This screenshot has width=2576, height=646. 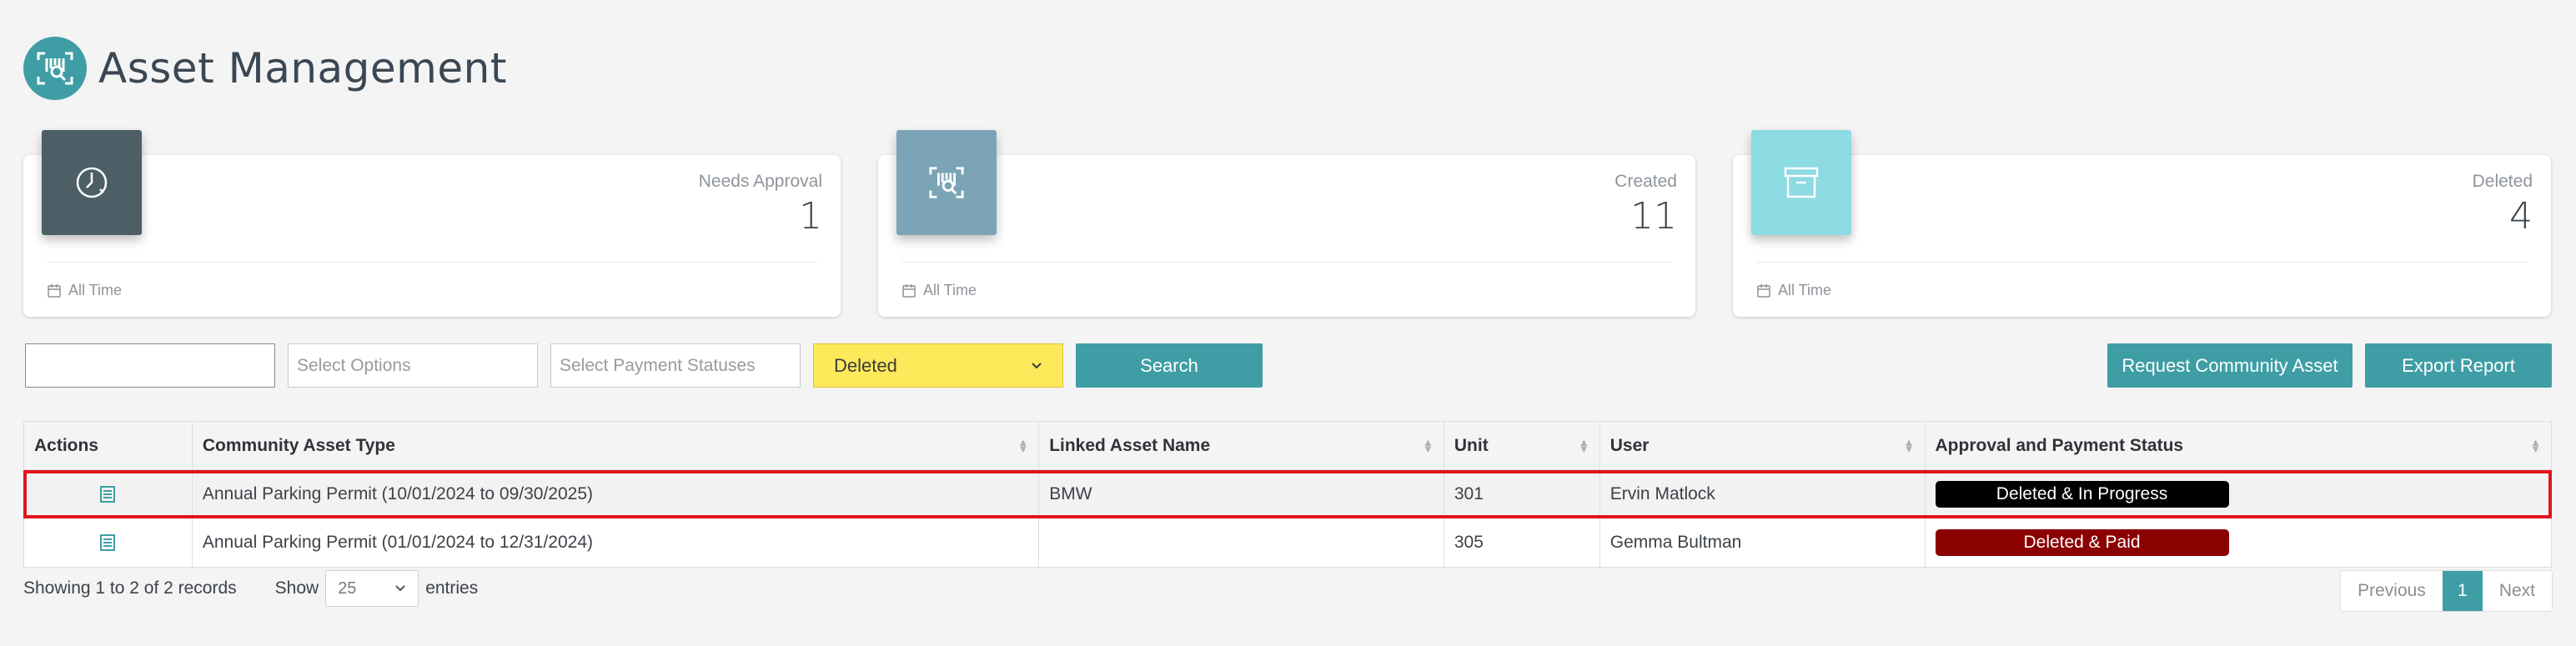 I want to click on col-label: Unit, so click(x=1471, y=445).